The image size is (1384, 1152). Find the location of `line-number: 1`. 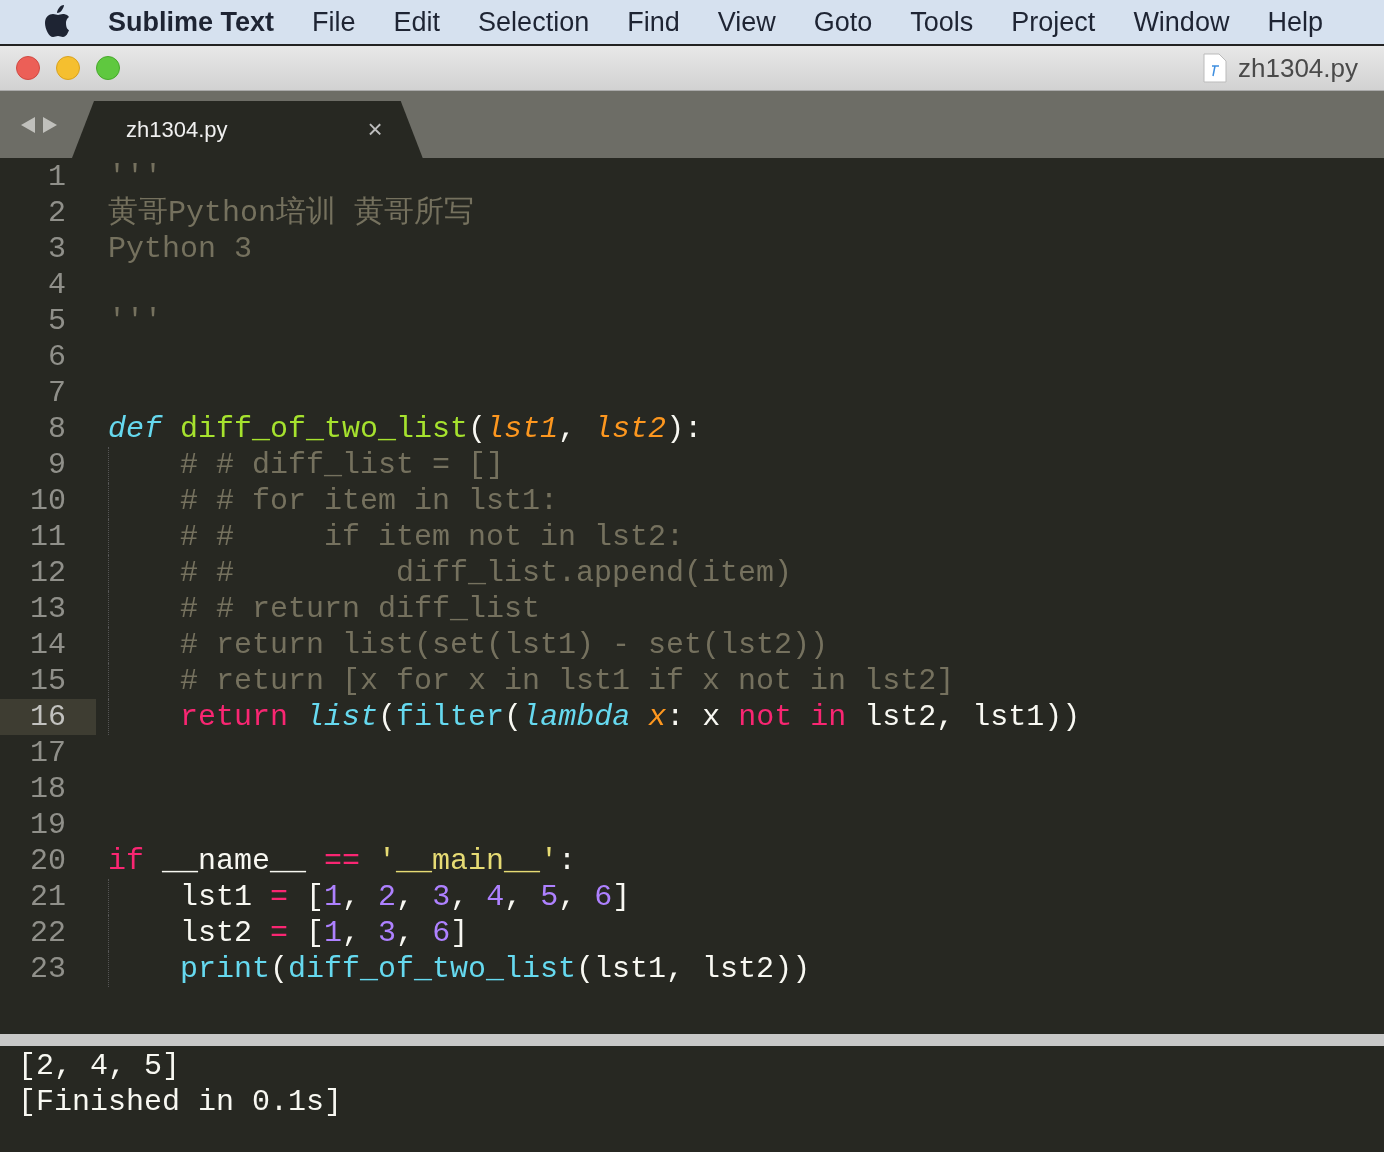

line-number: 1 is located at coordinates (57, 177).